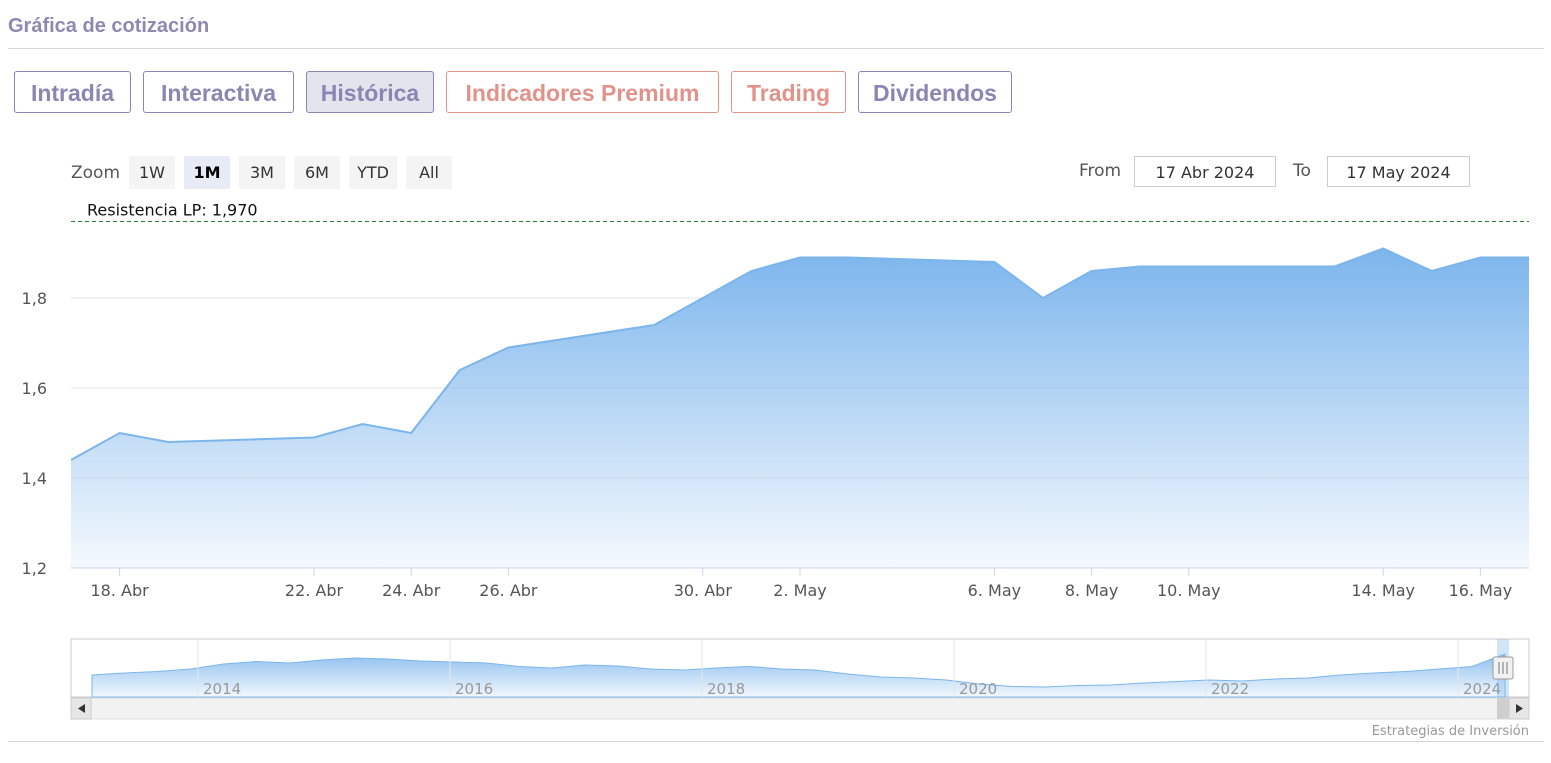  I want to click on scrollbar-thumb, so click(1503, 708).